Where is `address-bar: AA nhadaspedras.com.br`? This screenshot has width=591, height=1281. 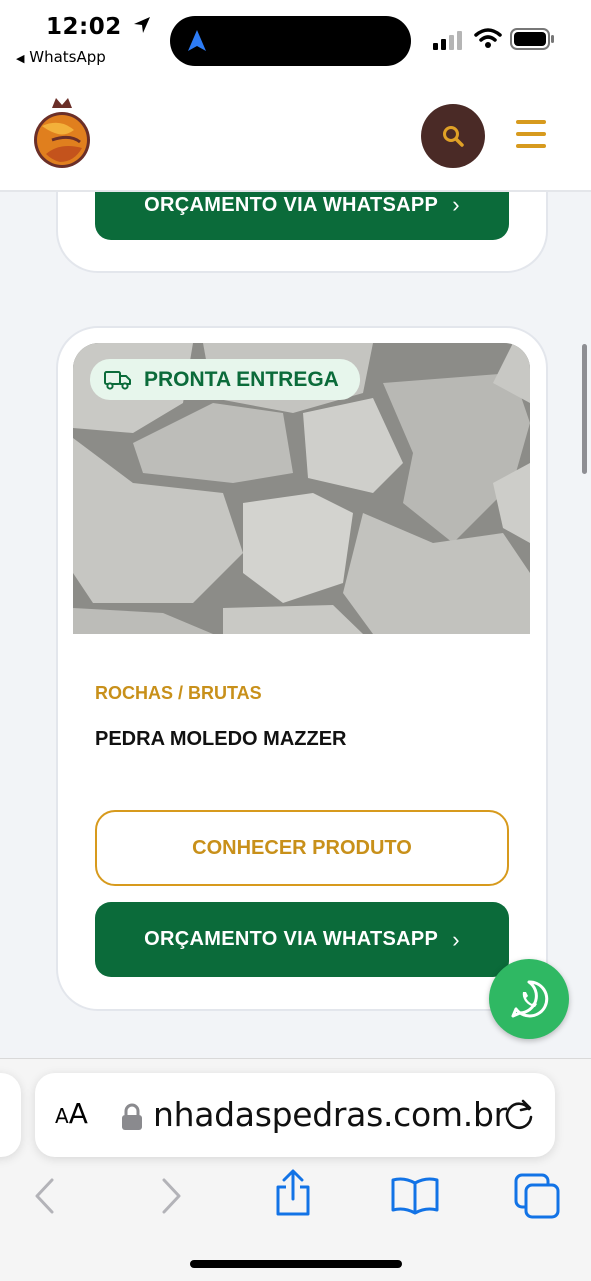 address-bar: AA nhadaspedras.com.br is located at coordinates (295, 1115).